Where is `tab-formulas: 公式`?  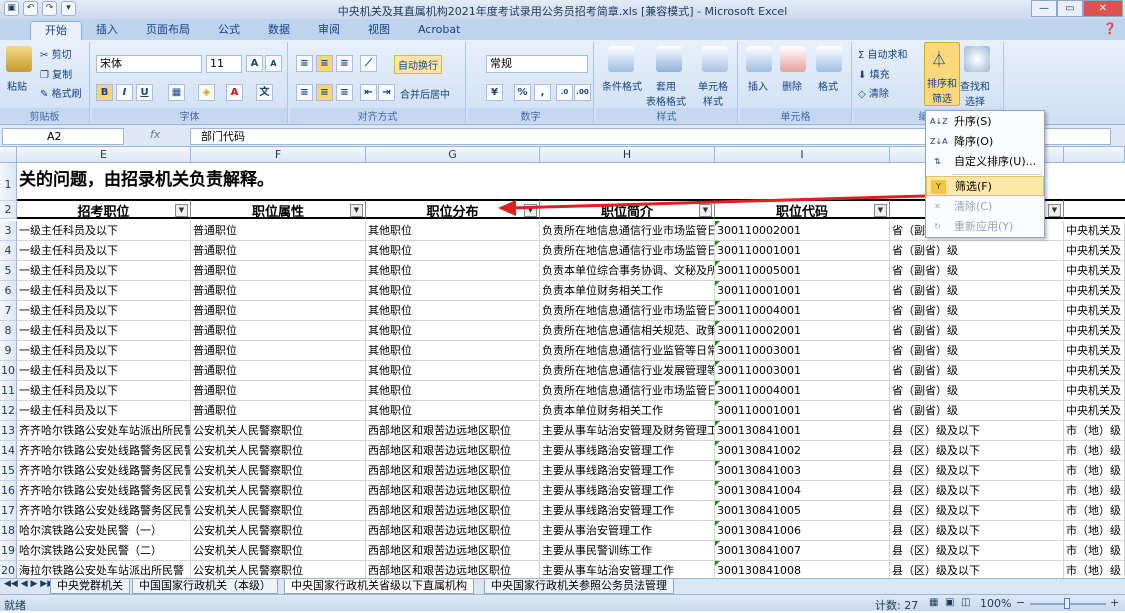 tab-formulas: 公式 is located at coordinates (229, 30).